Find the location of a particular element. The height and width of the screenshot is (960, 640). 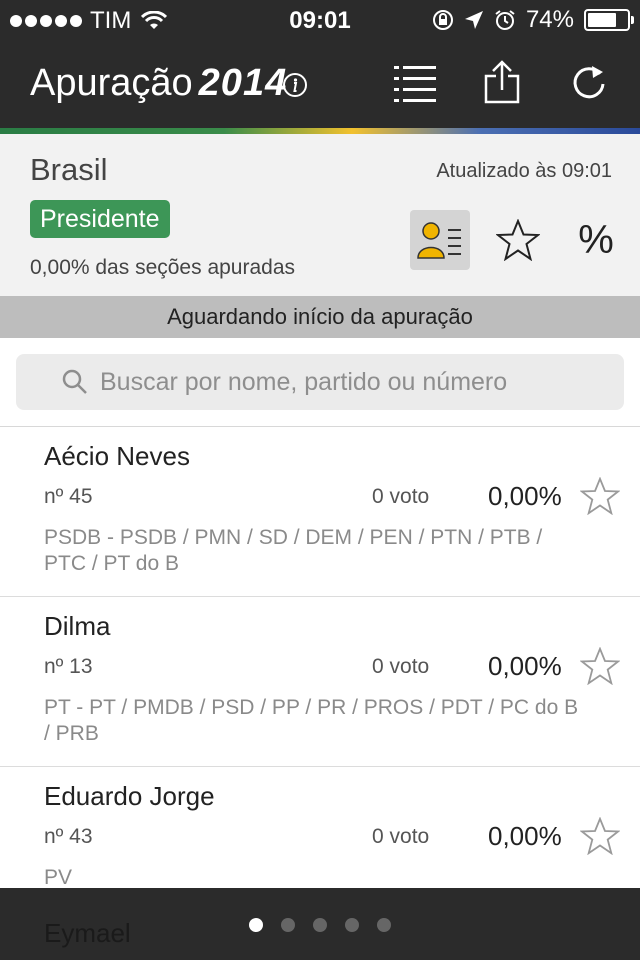

alarm-icon is located at coordinates (505, 20).